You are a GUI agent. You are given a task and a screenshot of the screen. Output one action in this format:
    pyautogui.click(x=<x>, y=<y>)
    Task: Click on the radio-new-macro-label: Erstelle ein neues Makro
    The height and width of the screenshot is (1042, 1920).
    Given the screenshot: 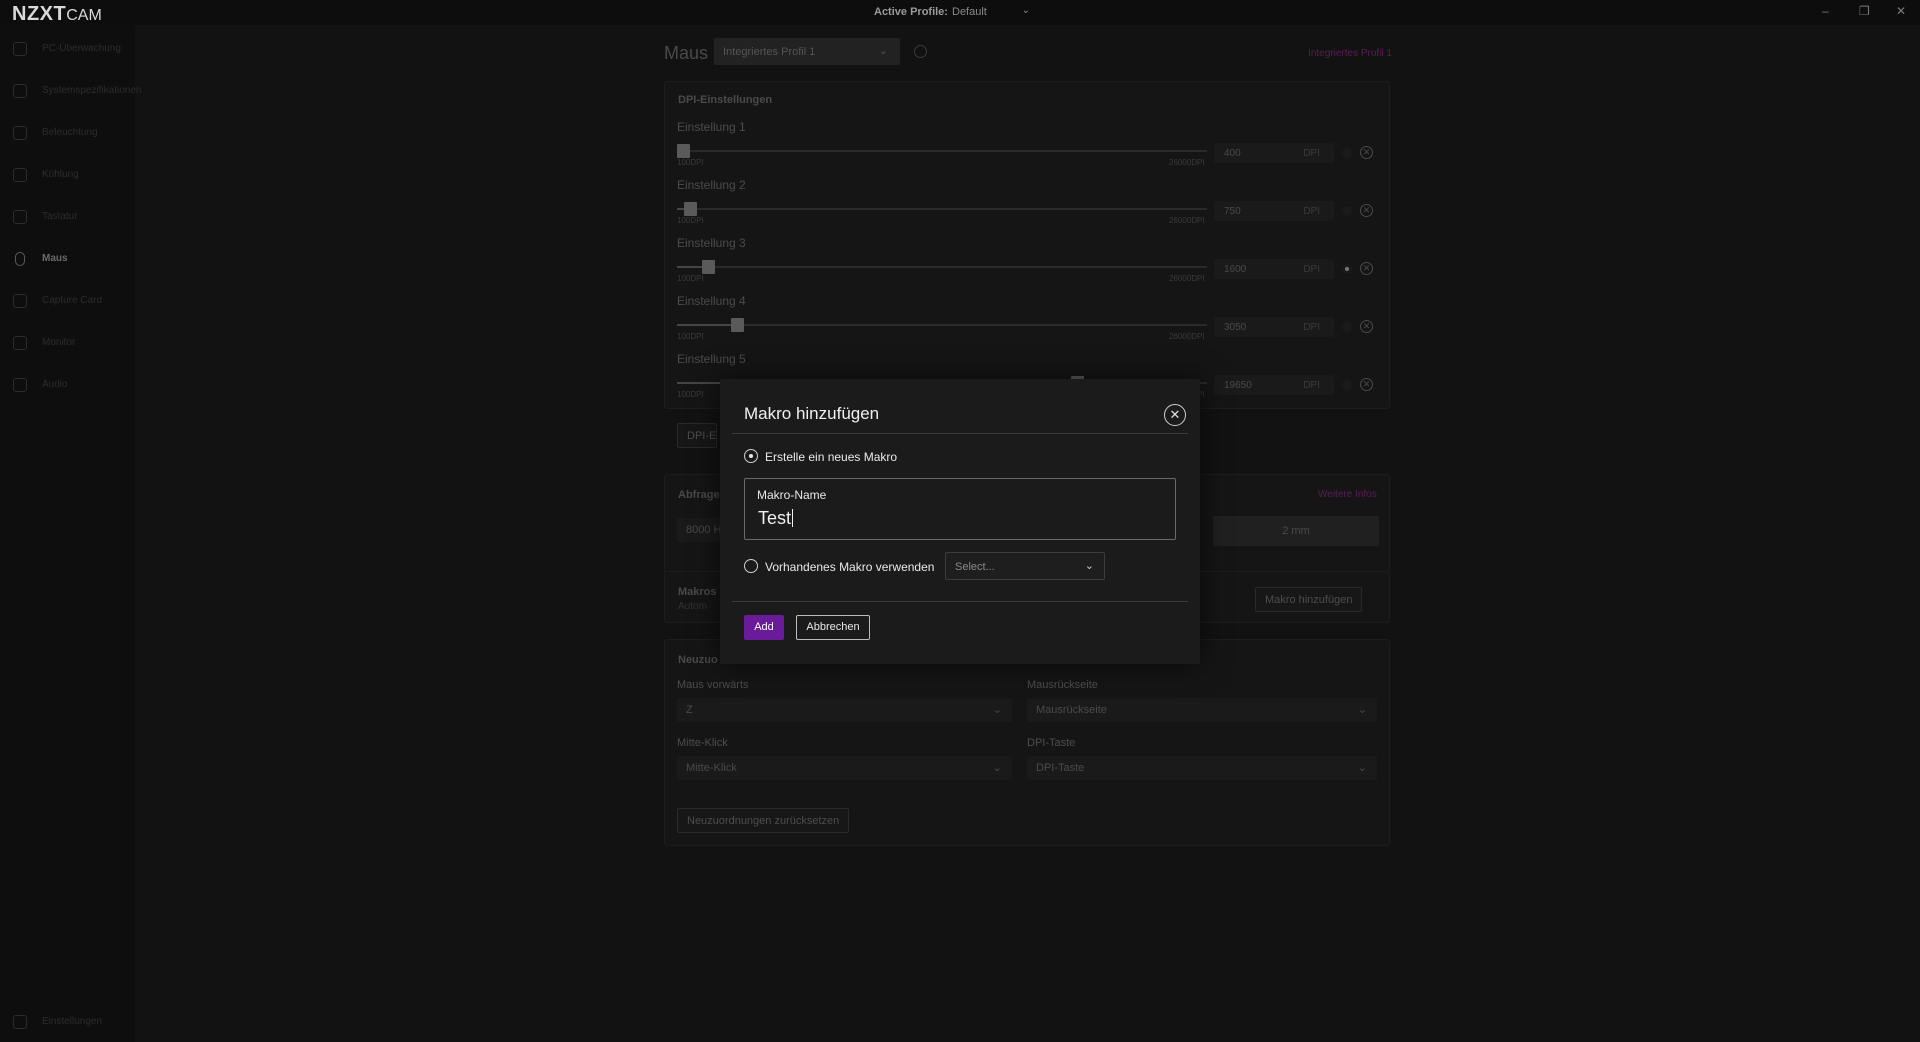 What is the action you would take?
    pyautogui.click(x=831, y=457)
    